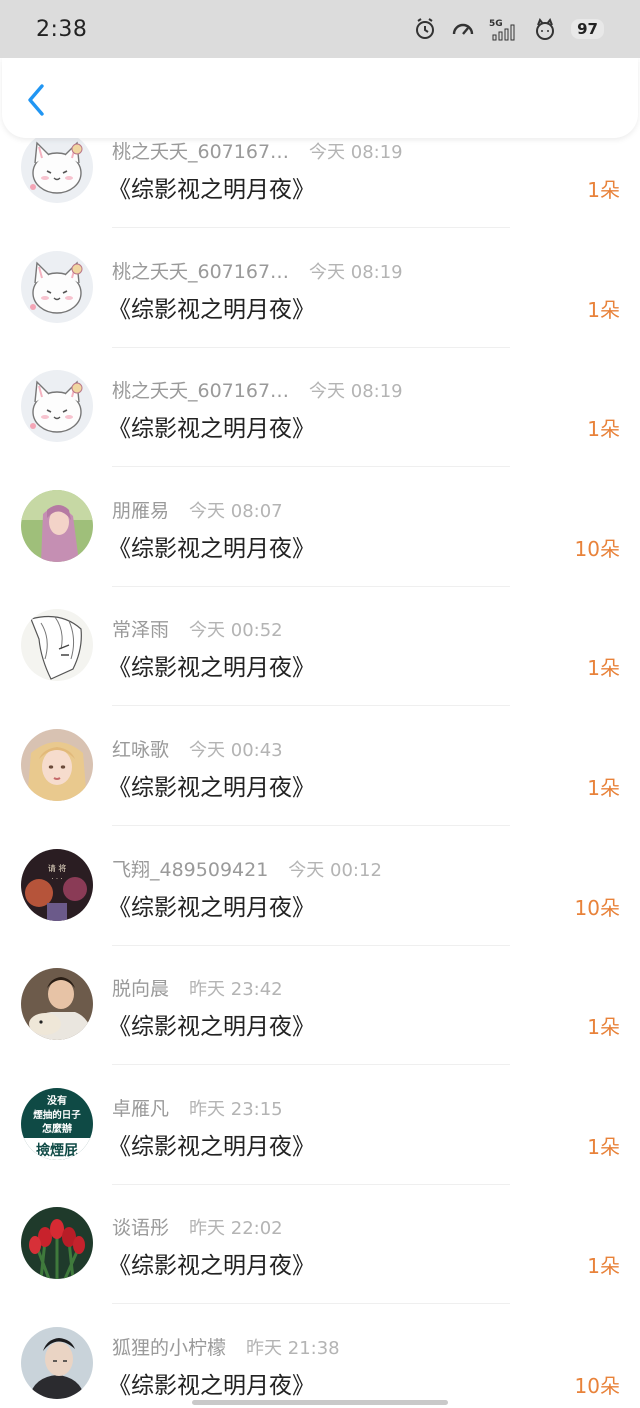  Describe the element at coordinates (57, 1100) in the screenshot. I see `svg-text: 没有` at that location.